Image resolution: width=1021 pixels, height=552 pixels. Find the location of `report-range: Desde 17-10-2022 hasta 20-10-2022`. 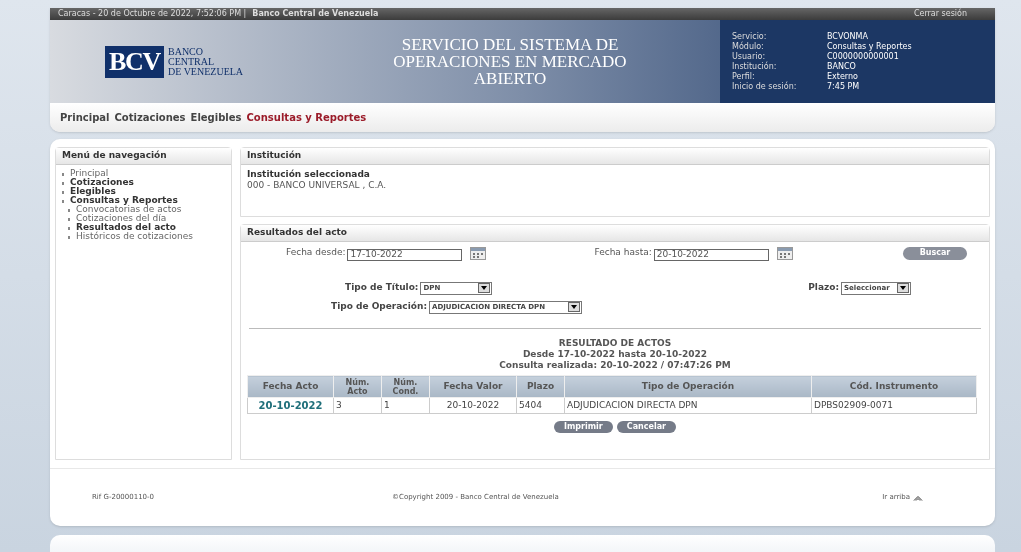

report-range: Desde 17-10-2022 hasta 20-10-2022 is located at coordinates (615, 354).